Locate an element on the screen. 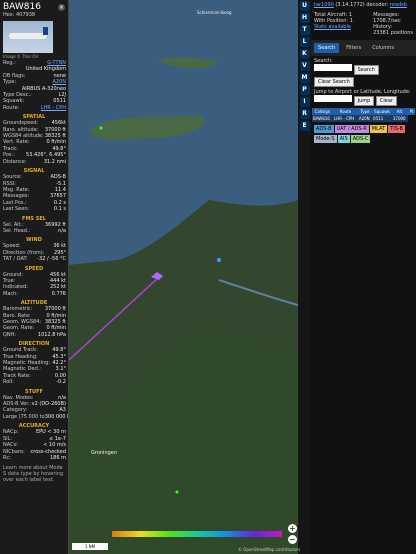 The height and width of the screenshot is (554, 416). info-header: BAW816 × is located at coordinates (34, 6).